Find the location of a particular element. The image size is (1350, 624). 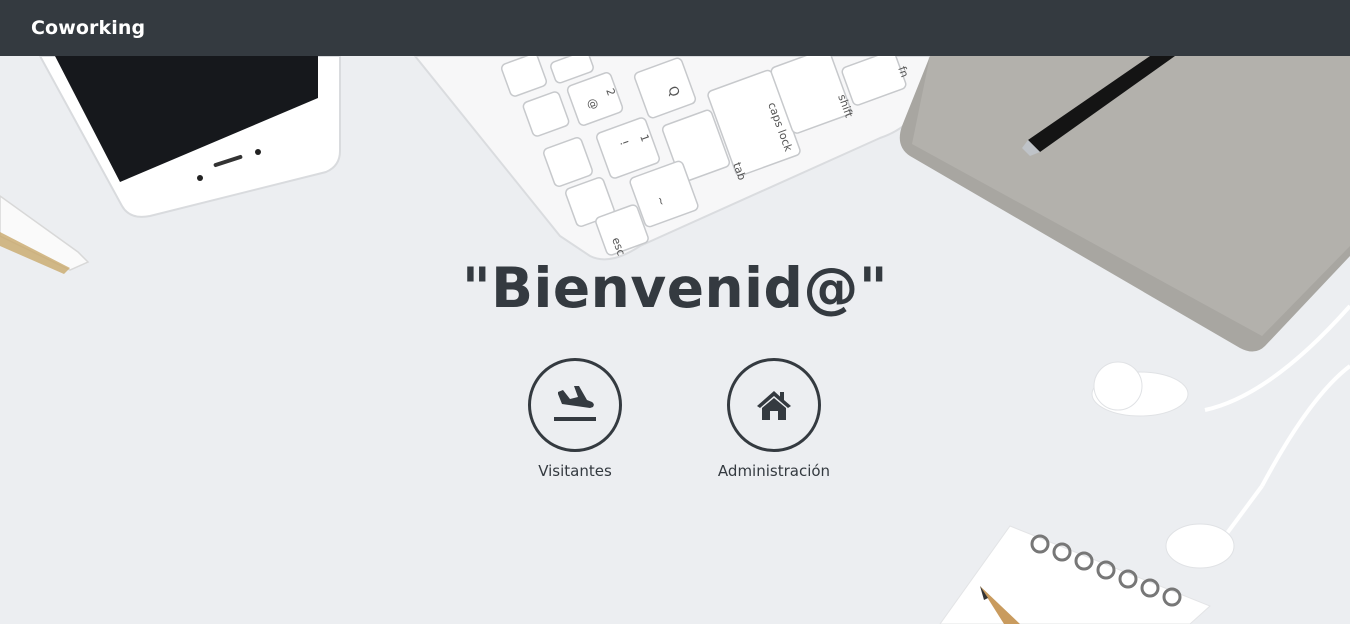

administration-option: Administración is located at coordinates (774, 419).